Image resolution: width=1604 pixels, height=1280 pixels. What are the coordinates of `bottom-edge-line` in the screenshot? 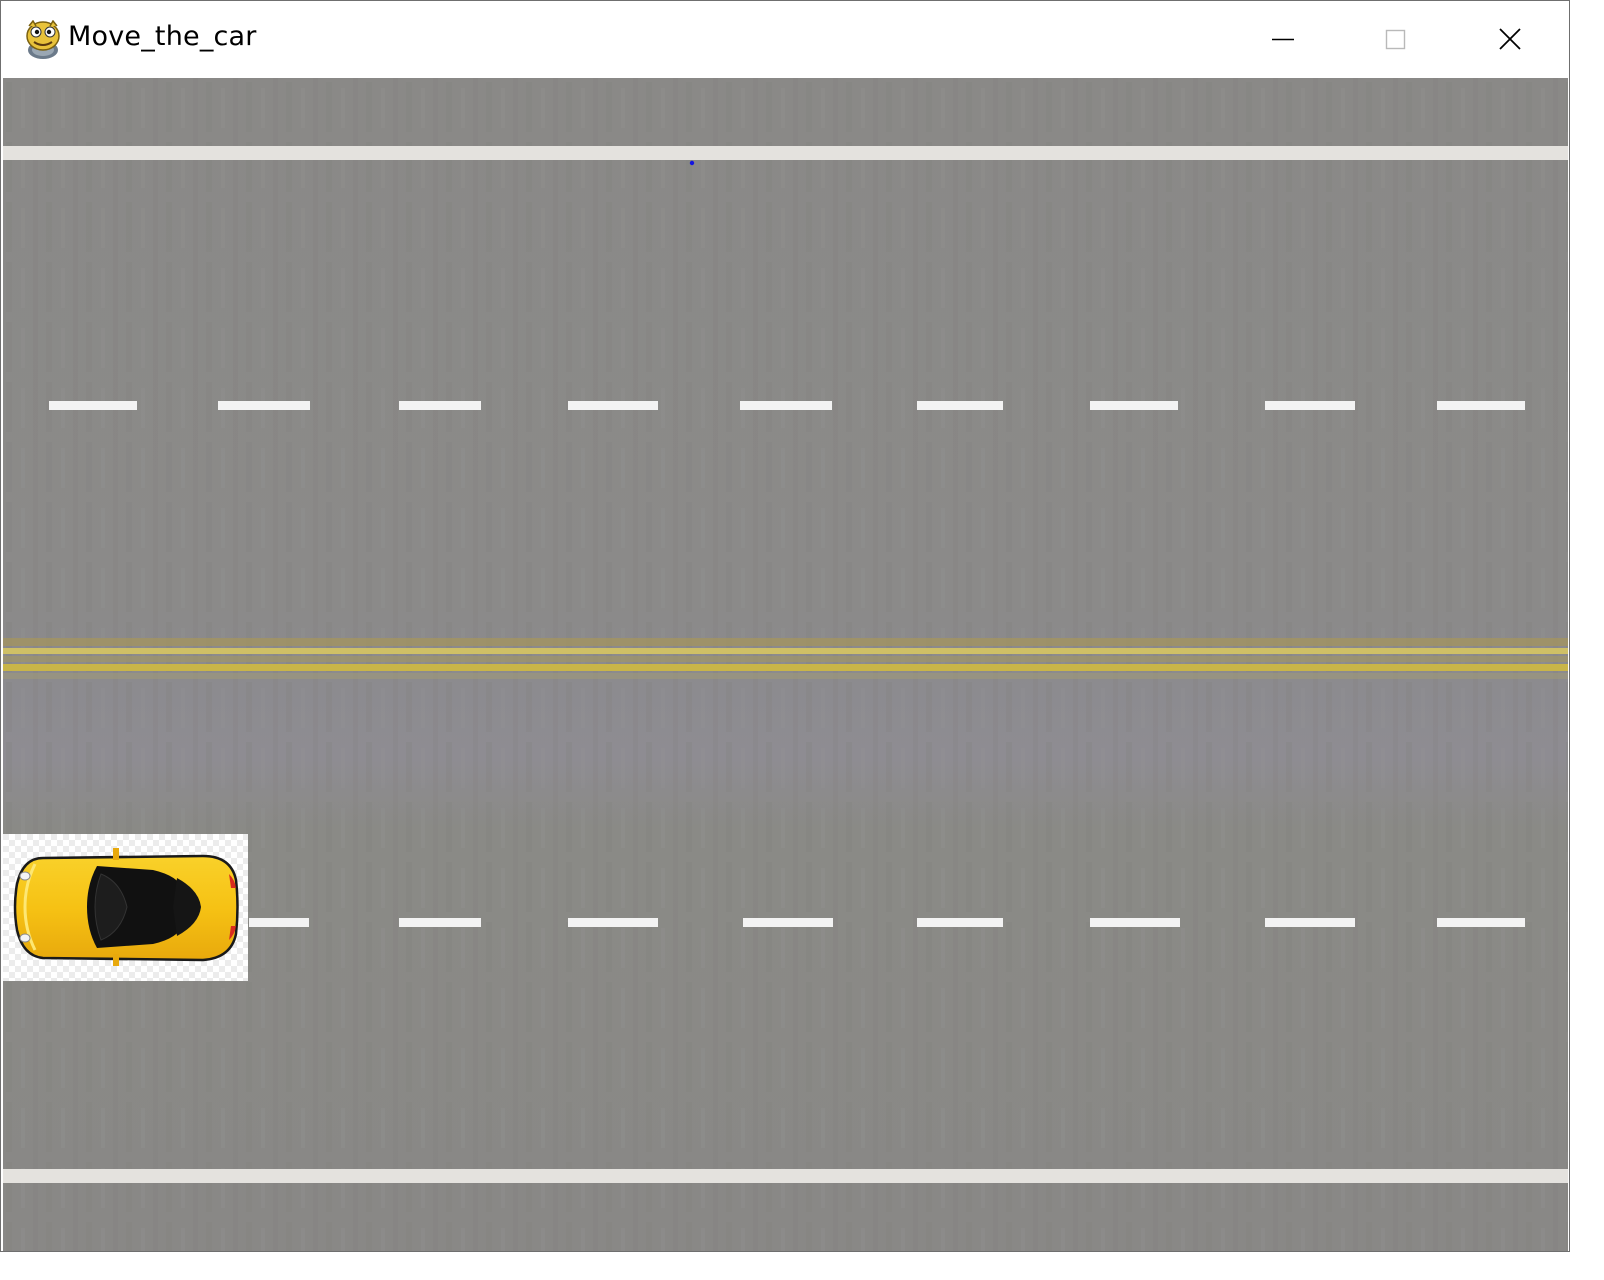 It's located at (785, 1176).